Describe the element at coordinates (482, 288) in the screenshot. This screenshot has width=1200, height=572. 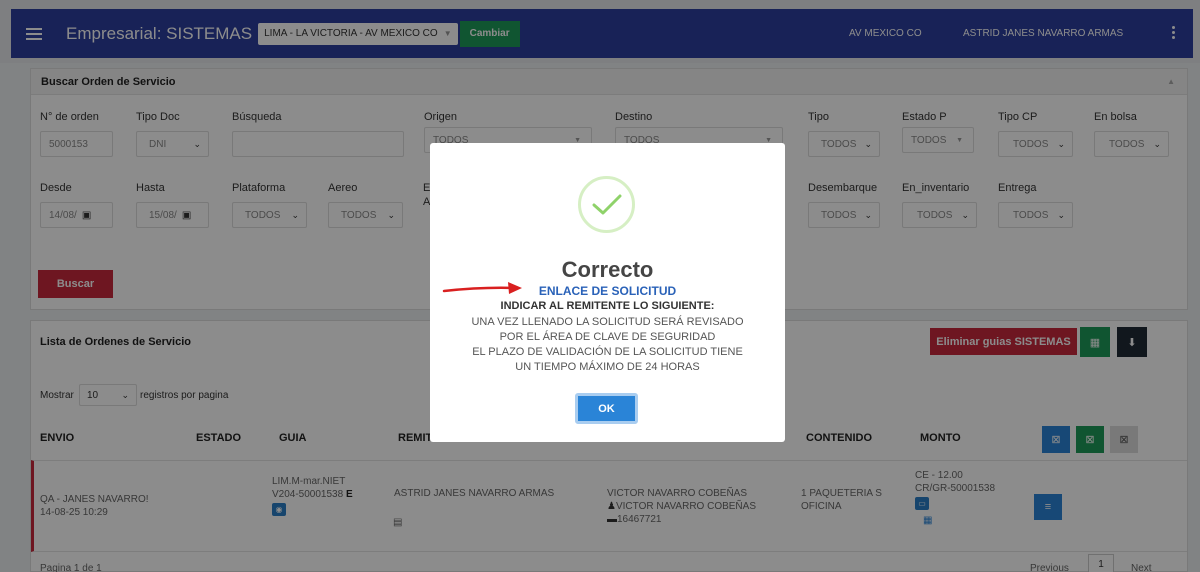
I see `arrow-icon` at that location.